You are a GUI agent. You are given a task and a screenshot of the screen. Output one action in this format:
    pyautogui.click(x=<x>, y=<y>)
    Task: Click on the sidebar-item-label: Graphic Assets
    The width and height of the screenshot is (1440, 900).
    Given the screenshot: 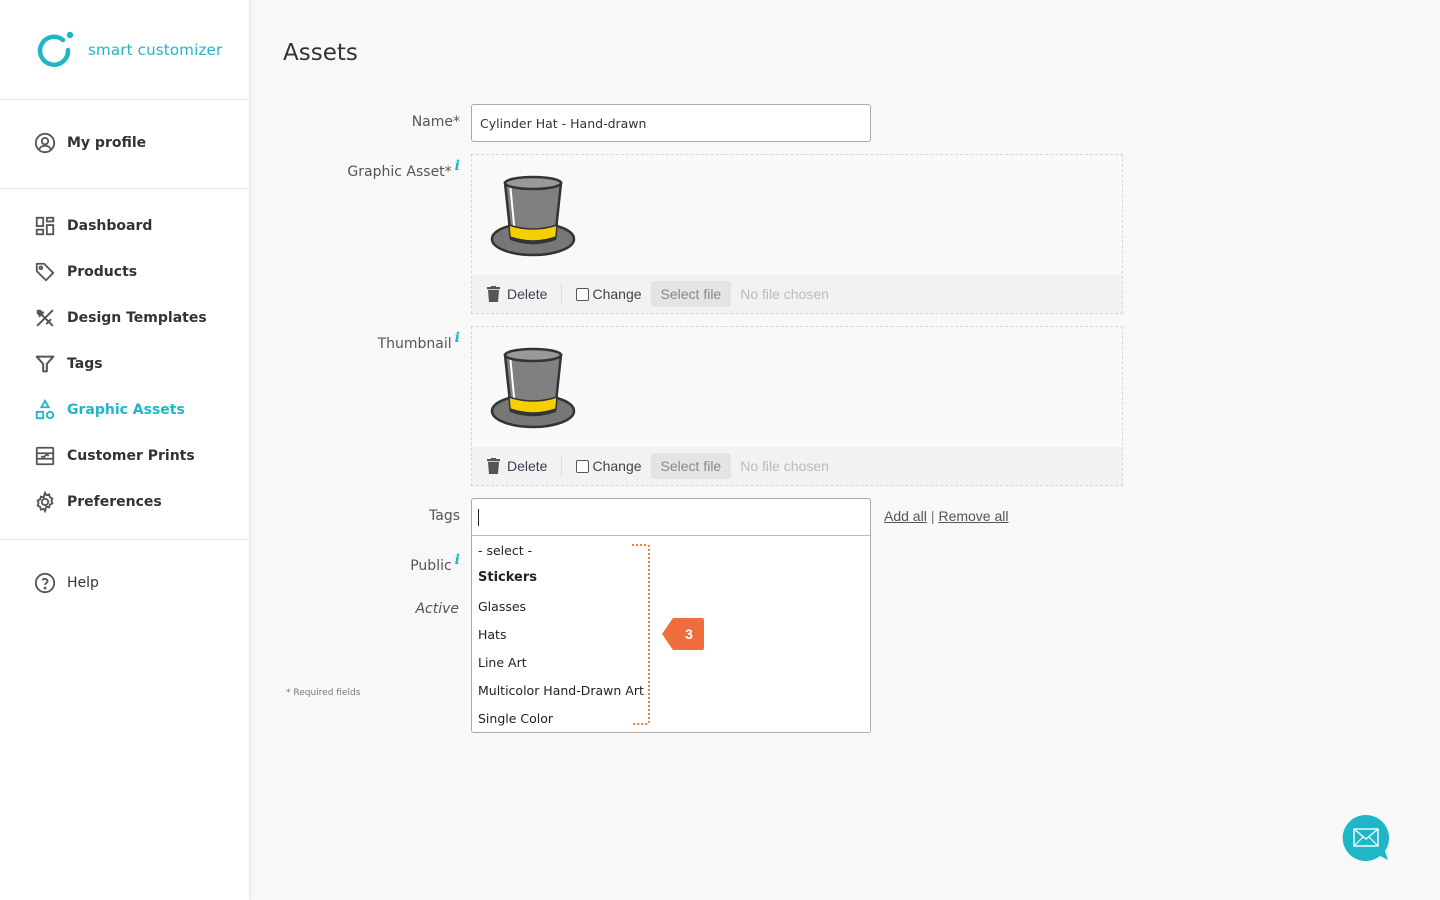 What is the action you would take?
    pyautogui.click(x=126, y=410)
    